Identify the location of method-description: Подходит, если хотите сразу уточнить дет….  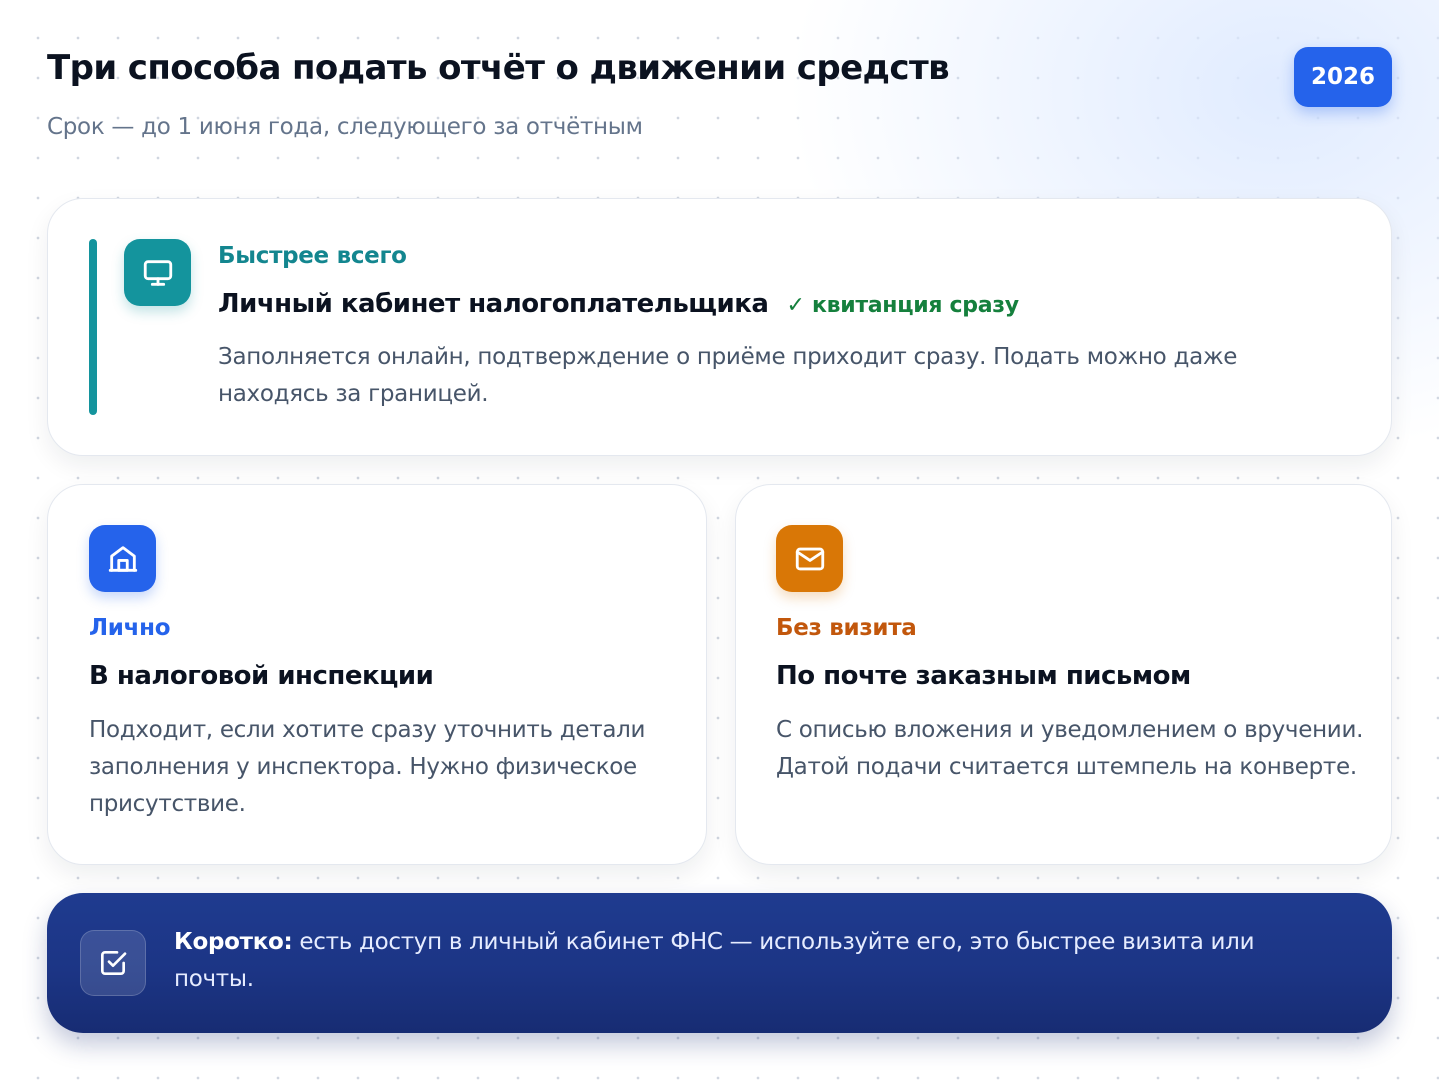
(367, 767).